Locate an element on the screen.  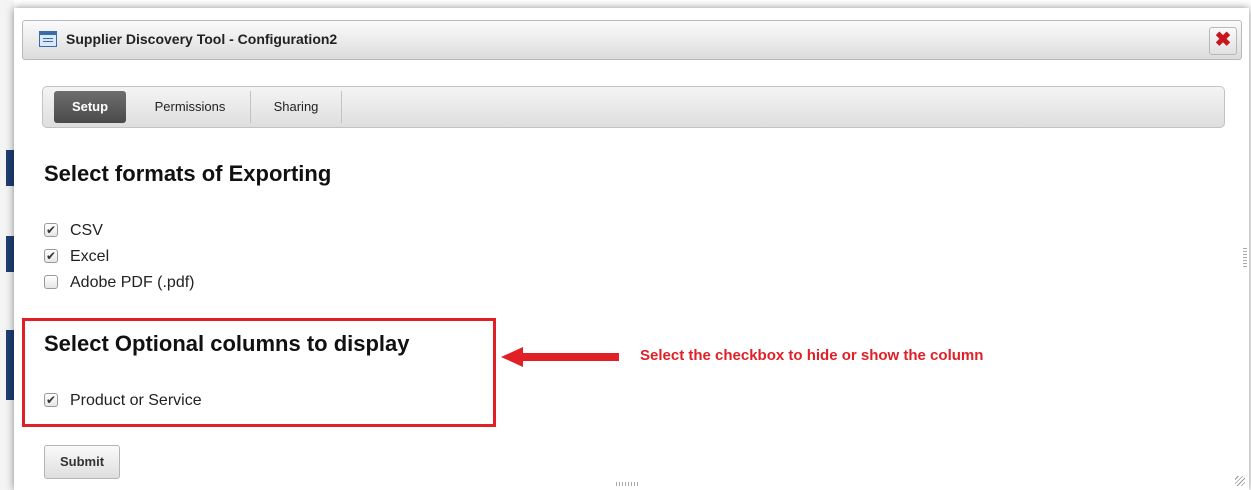
pdf-checkbox is located at coordinates (51, 281).